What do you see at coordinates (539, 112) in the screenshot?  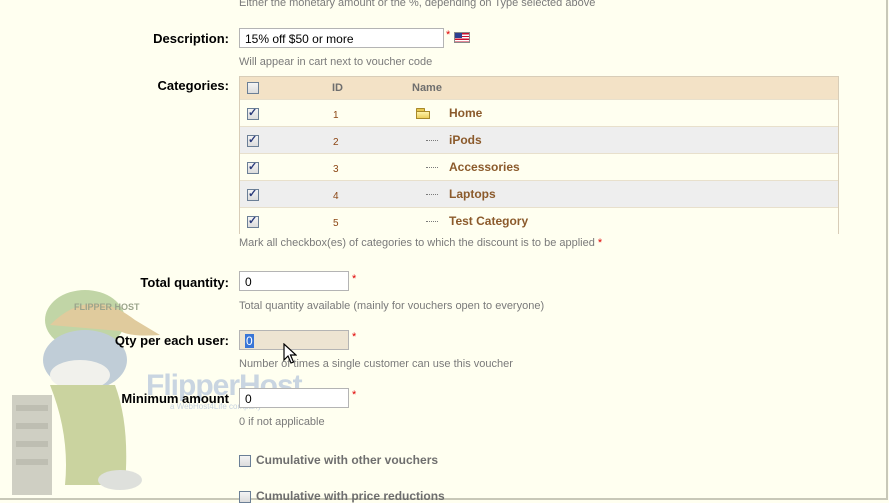 I see `table-row: 1 Home` at bounding box center [539, 112].